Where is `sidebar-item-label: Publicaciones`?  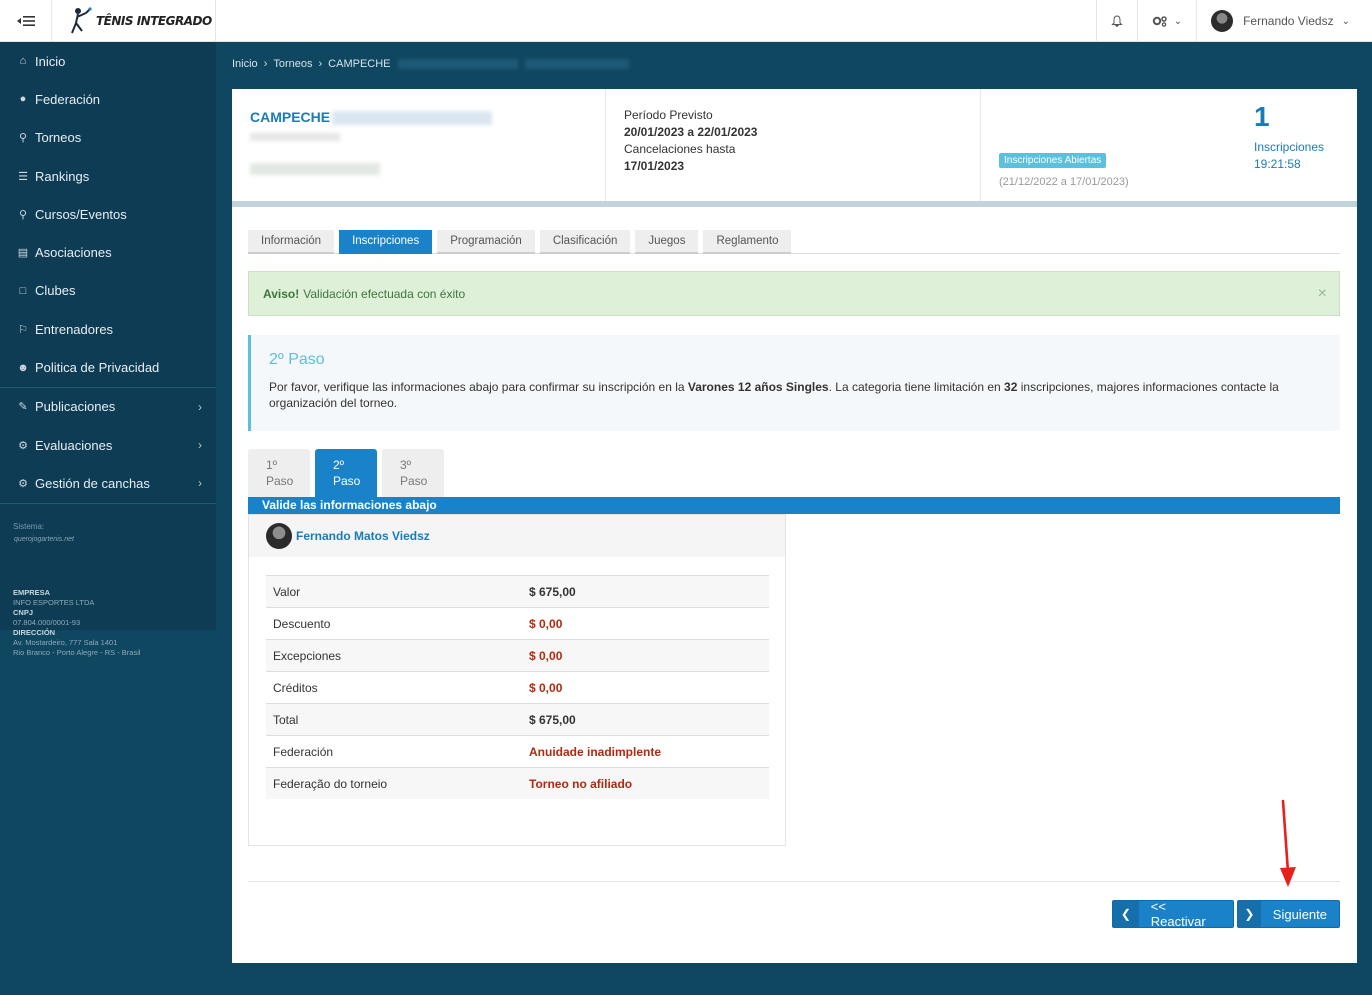 sidebar-item-label: Publicaciones is located at coordinates (75, 407).